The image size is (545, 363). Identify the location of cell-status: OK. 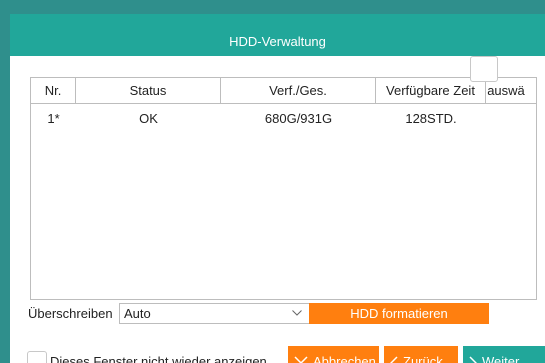
(148, 118).